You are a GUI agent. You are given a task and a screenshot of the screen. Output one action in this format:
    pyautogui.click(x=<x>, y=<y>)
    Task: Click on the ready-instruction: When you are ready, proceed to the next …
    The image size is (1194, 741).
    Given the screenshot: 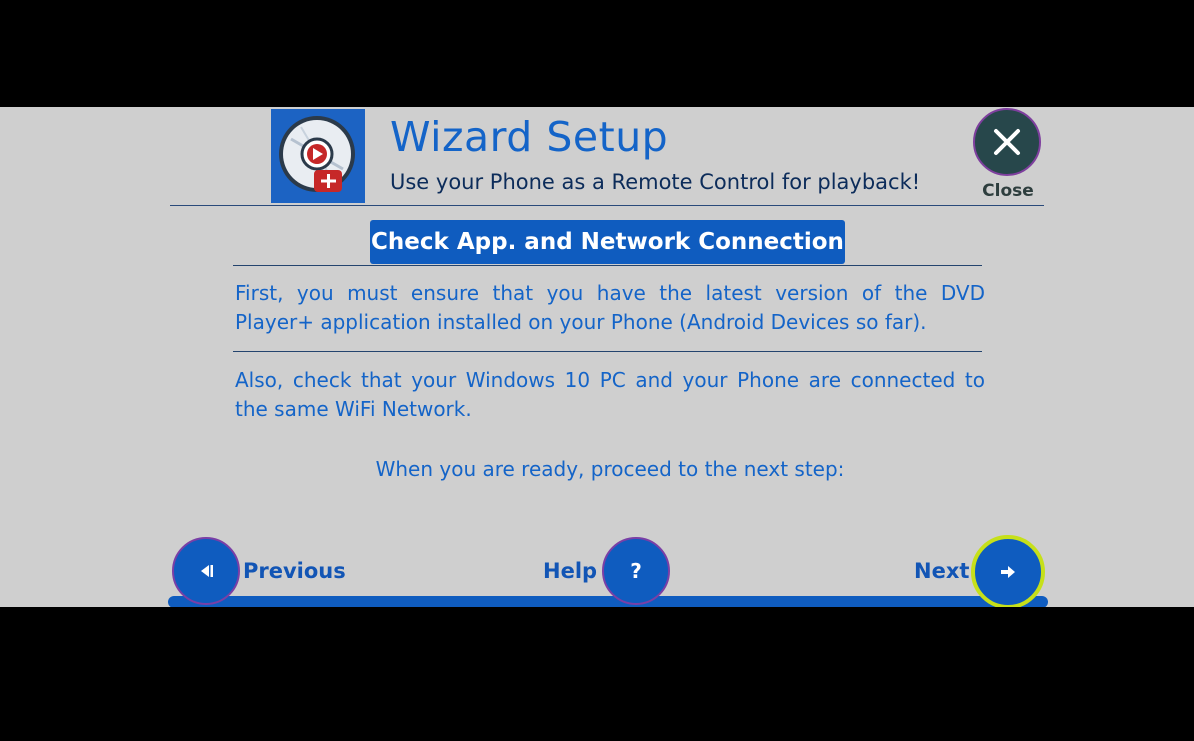 What is the action you would take?
    pyautogui.click(x=610, y=469)
    